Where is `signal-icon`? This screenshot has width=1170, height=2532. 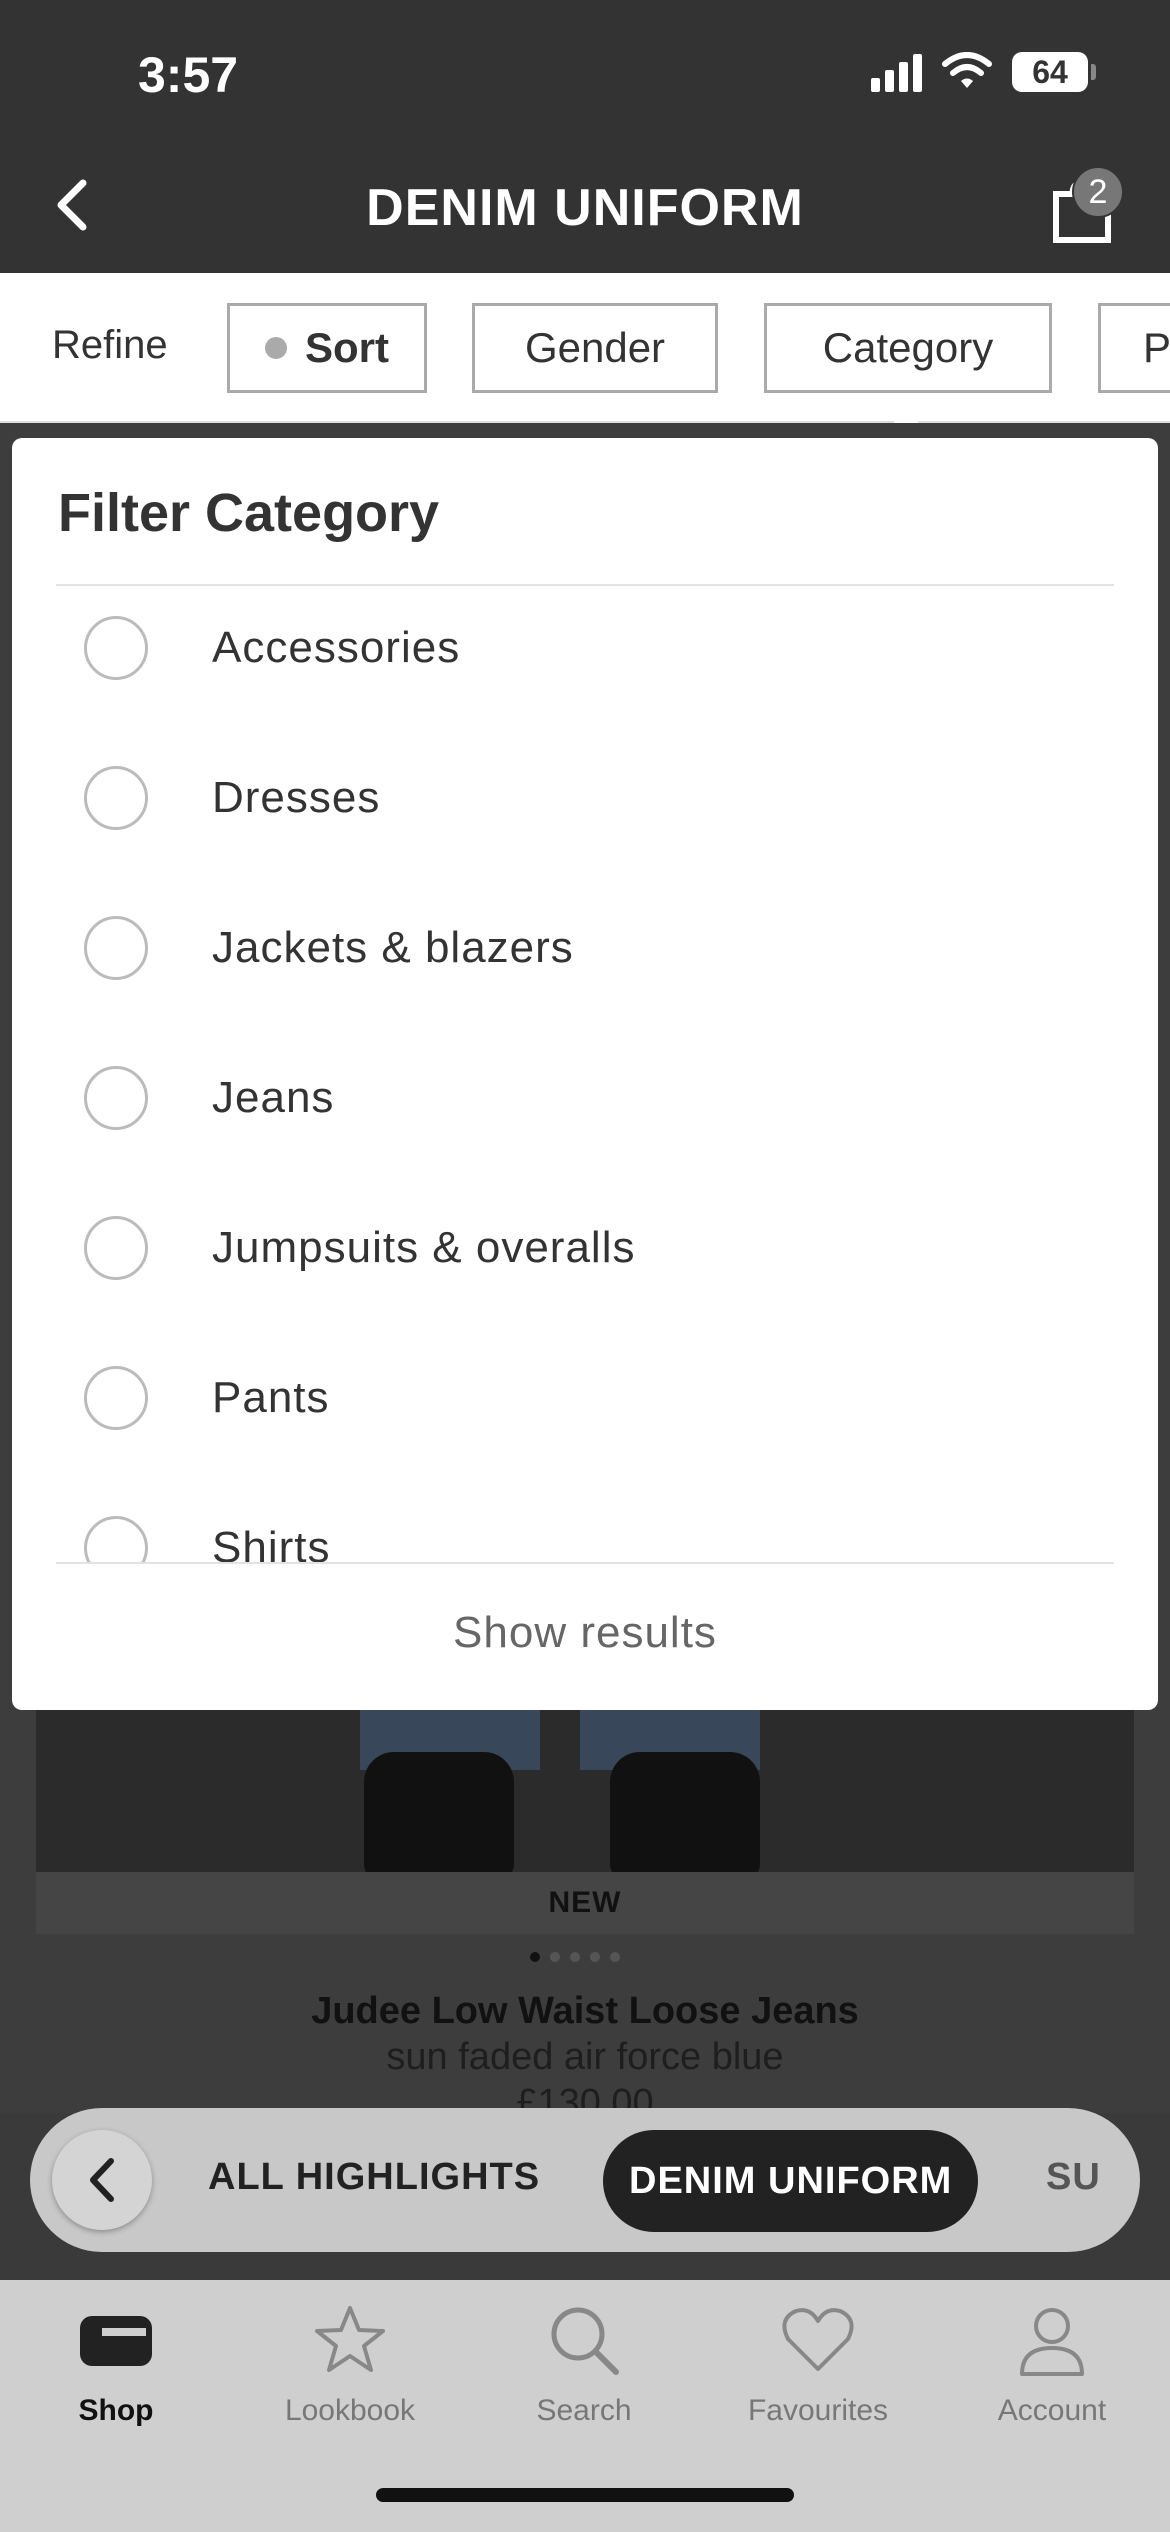
signal-icon is located at coordinates (896, 72).